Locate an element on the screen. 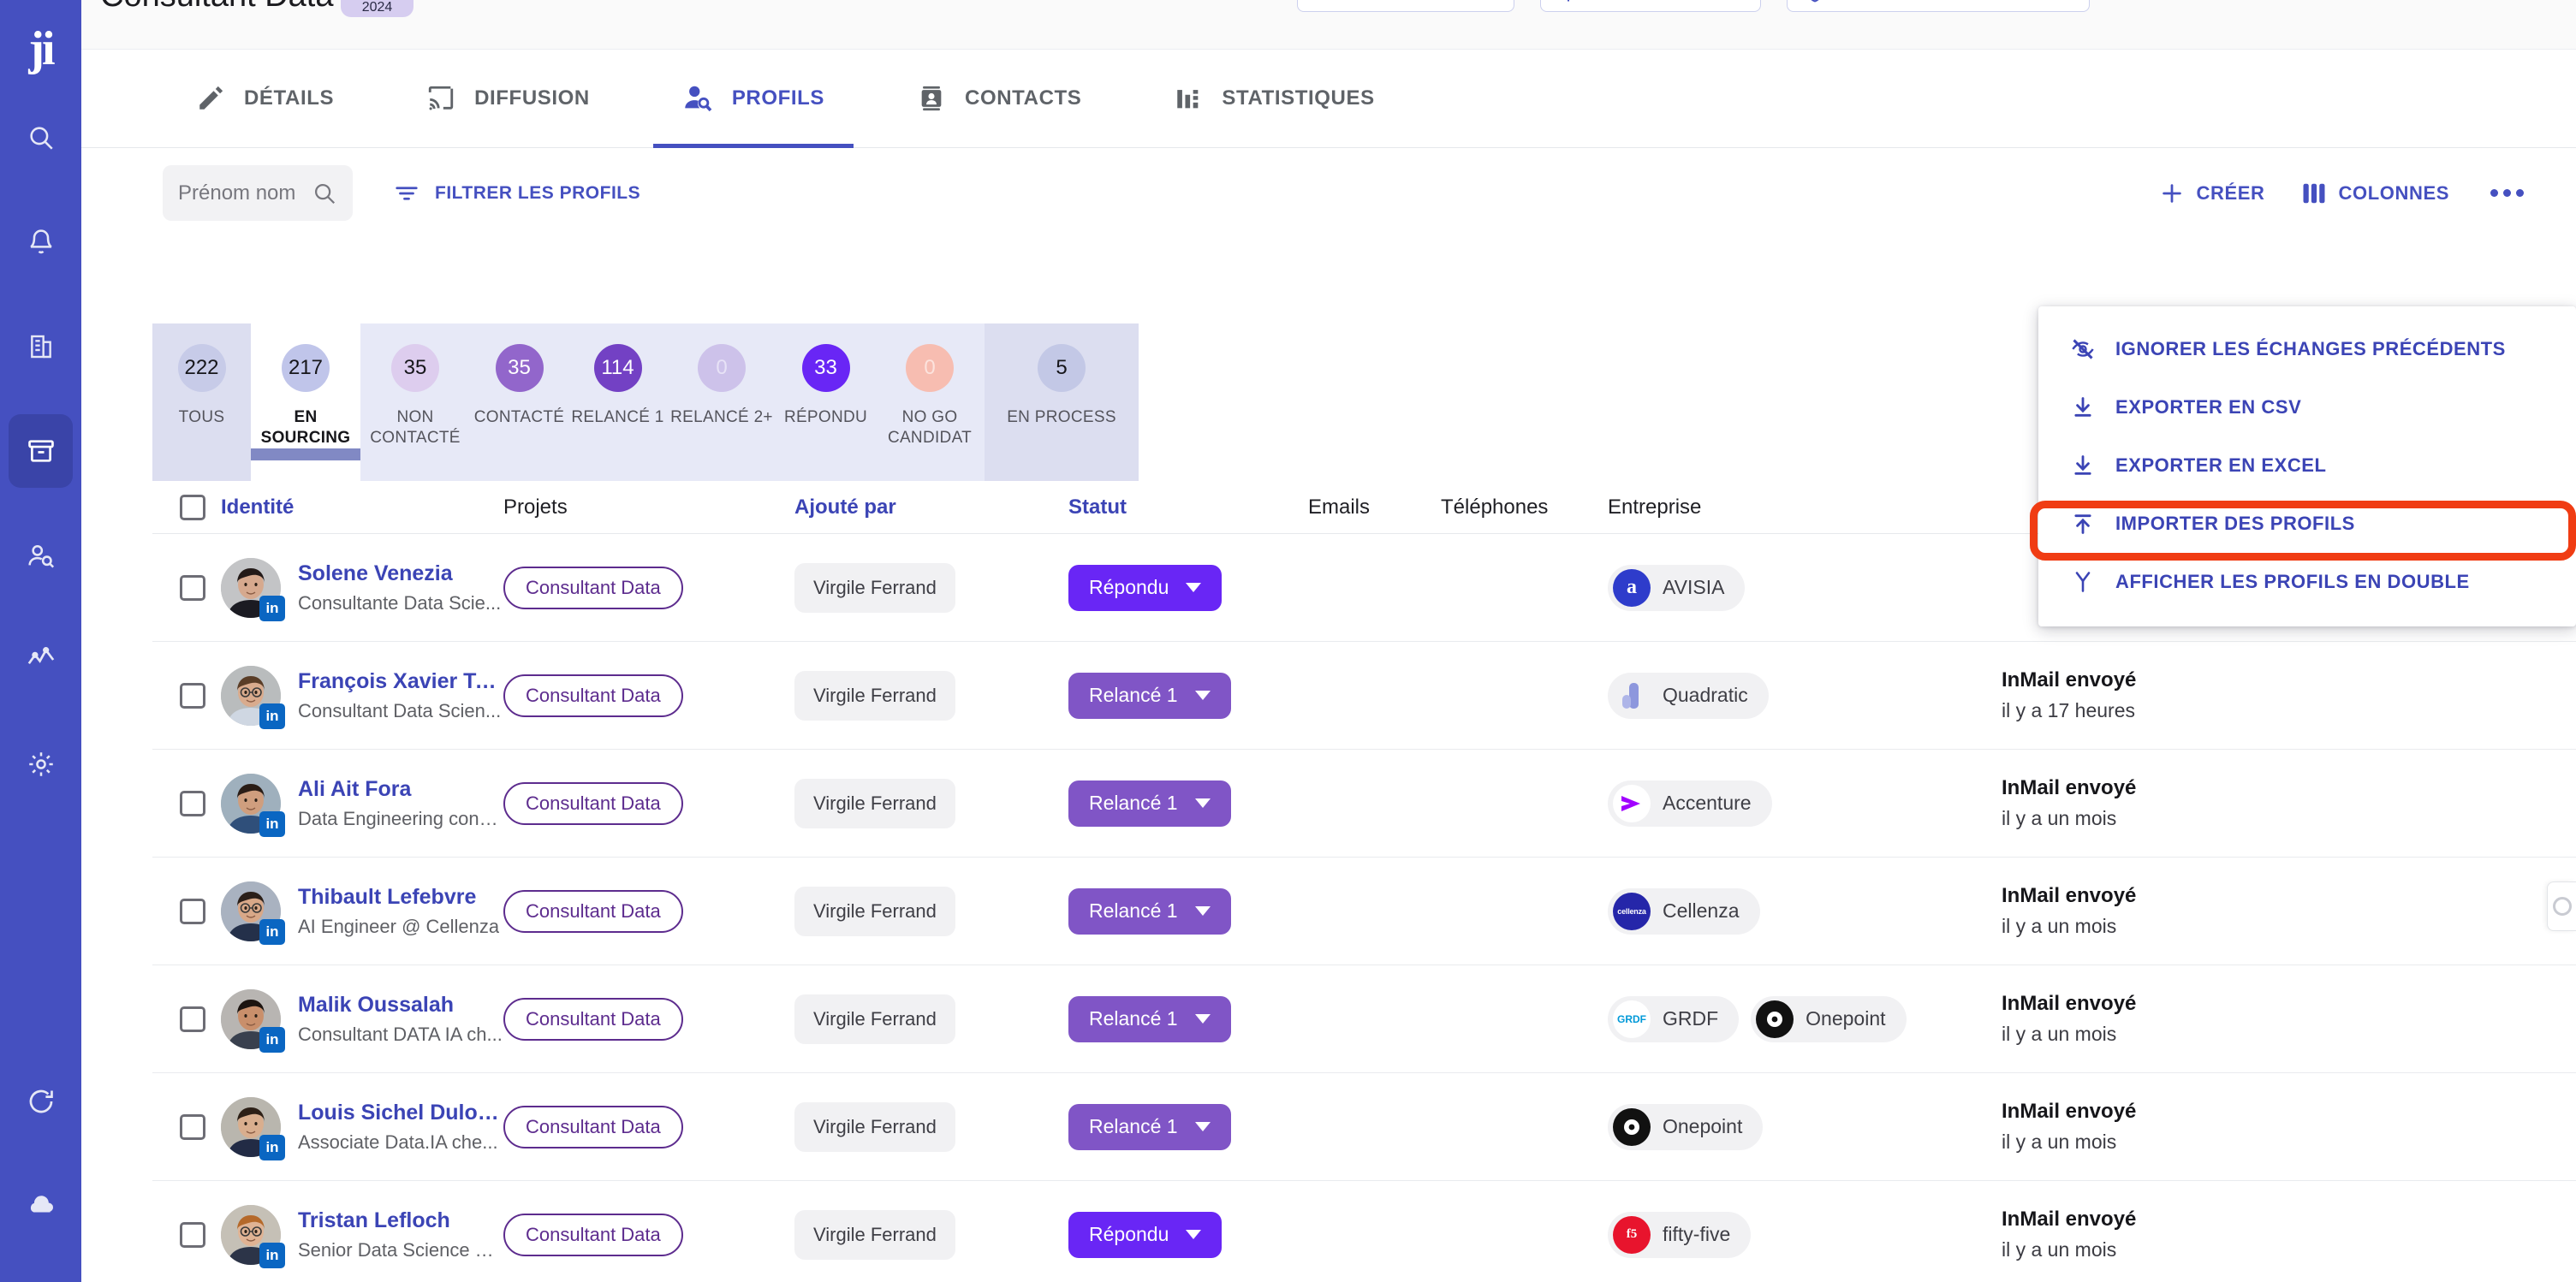 Image resolution: width=2576 pixels, height=1282 pixels. company-chip: a AVISIA is located at coordinates (1677, 587).